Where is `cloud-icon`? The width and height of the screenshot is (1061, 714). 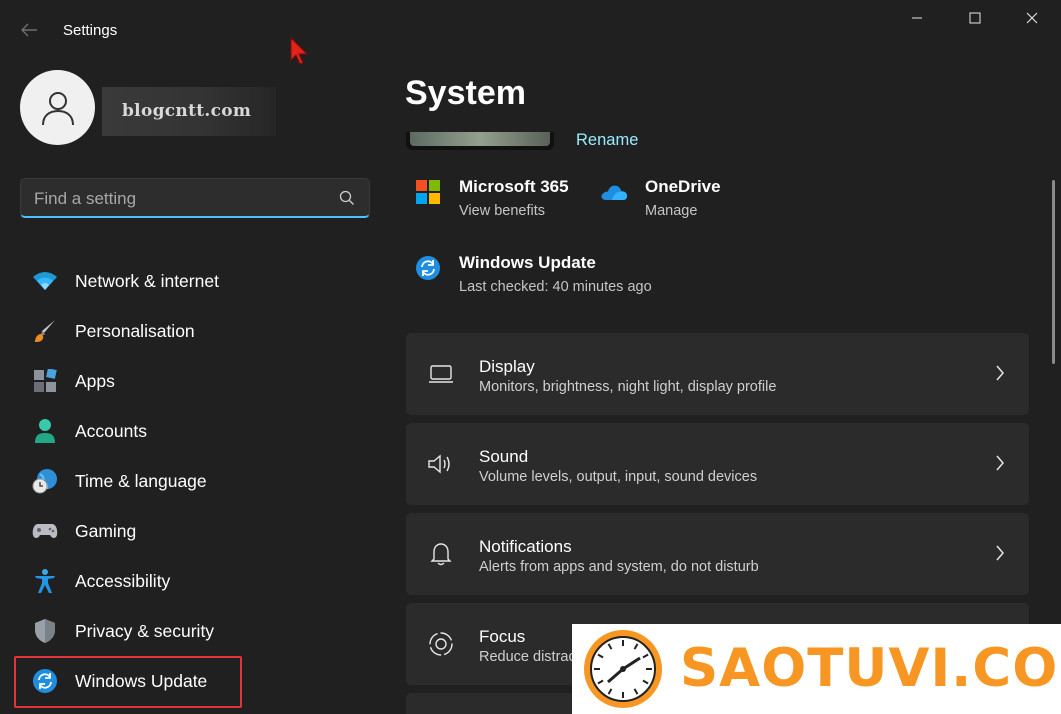 cloud-icon is located at coordinates (614, 192).